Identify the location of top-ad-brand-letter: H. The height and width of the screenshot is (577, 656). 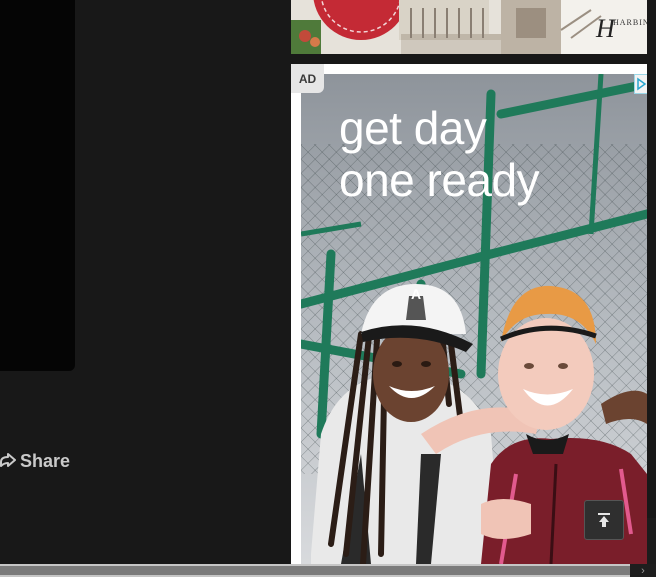
(605, 28).